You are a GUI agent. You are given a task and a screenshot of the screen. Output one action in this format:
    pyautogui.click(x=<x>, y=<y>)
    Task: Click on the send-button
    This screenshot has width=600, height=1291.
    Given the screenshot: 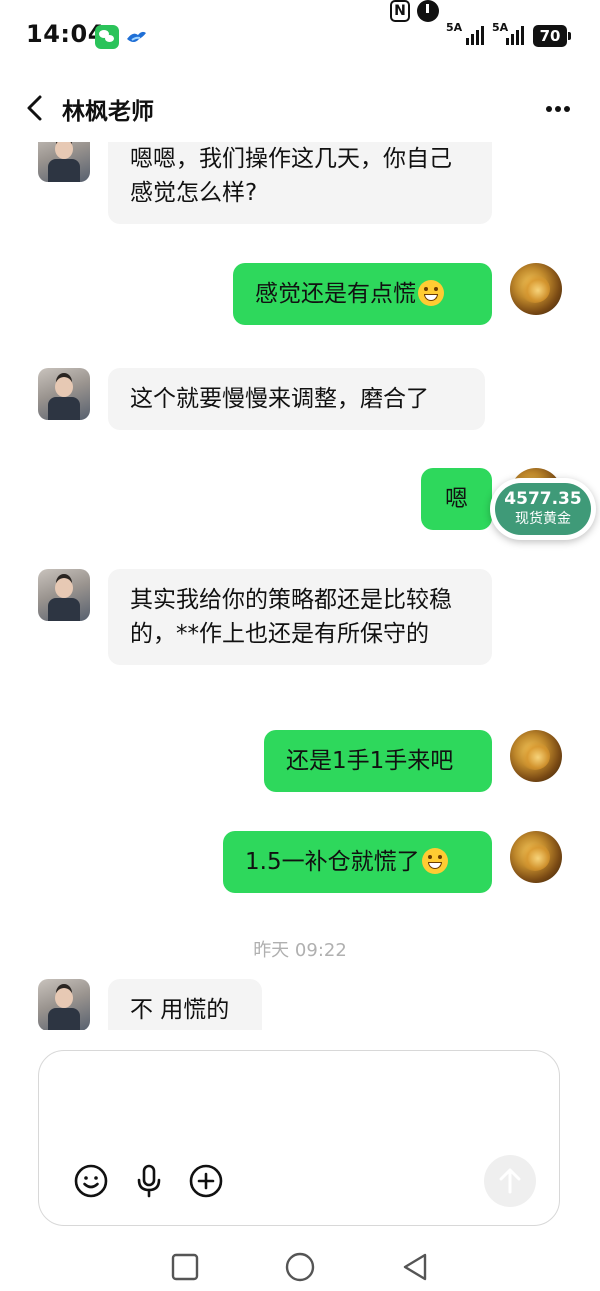 What is the action you would take?
    pyautogui.click(x=510, y=1181)
    